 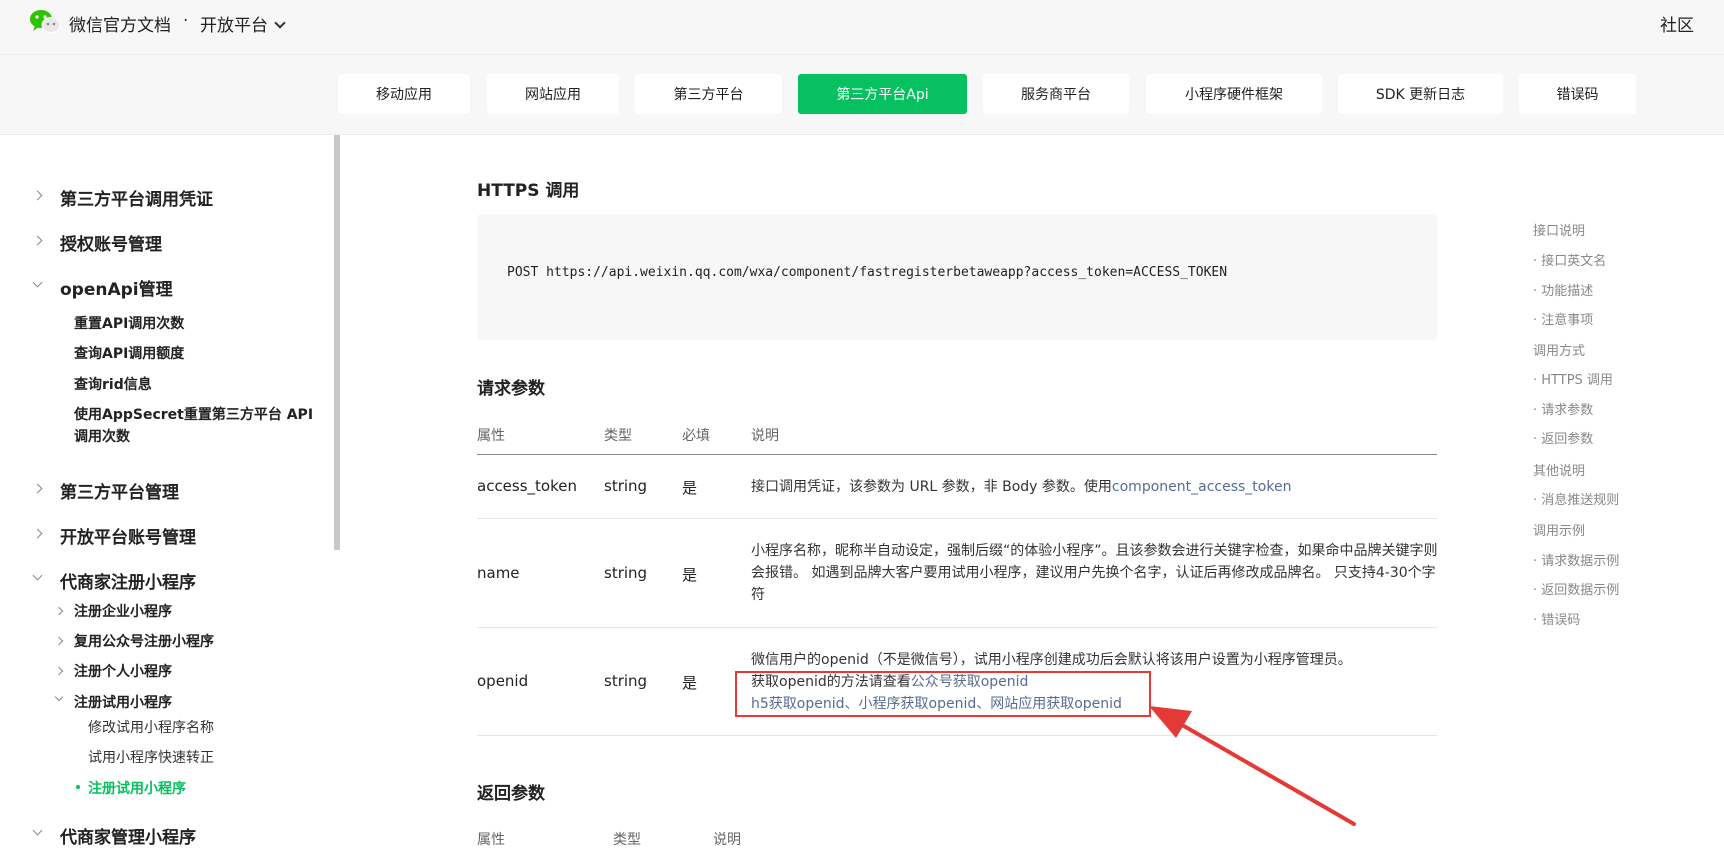 I want to click on toc-item-api-desc: 接口说明, so click(x=1559, y=229).